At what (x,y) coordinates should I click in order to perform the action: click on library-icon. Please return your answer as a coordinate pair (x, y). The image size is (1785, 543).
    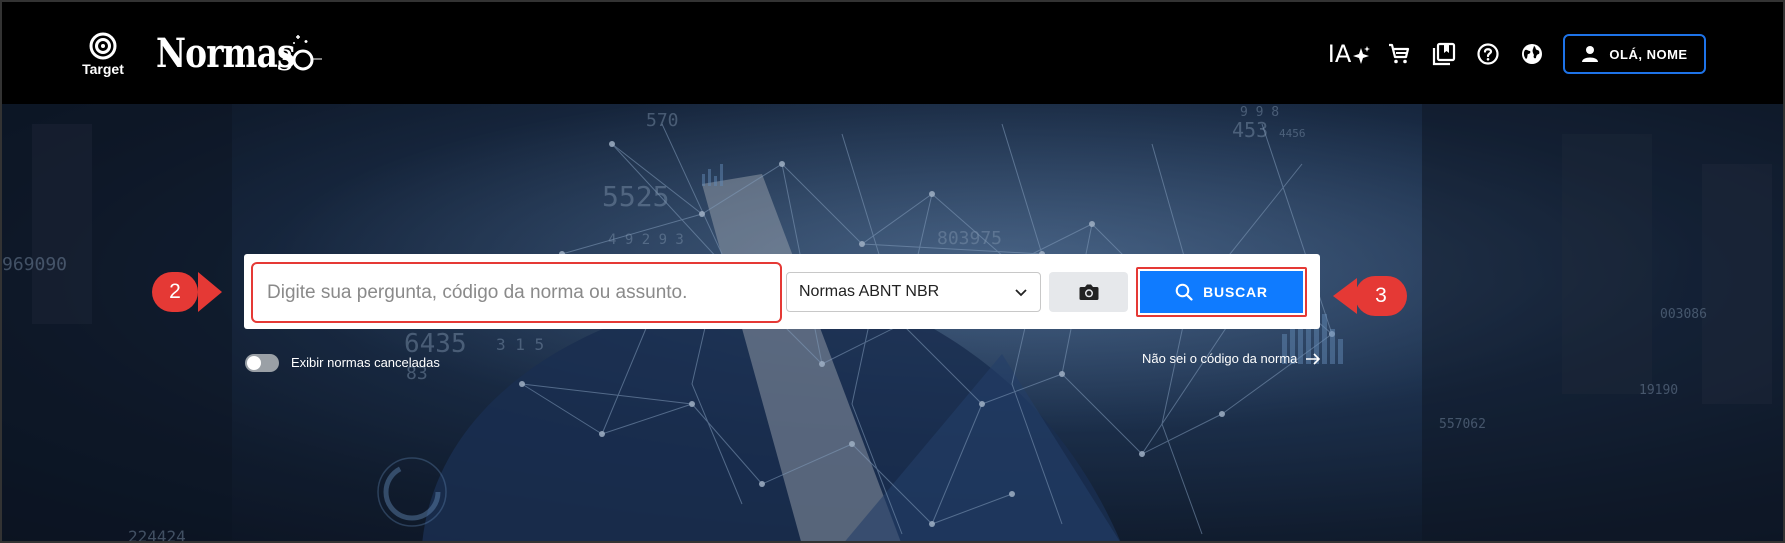
    Looking at the image, I should click on (1444, 54).